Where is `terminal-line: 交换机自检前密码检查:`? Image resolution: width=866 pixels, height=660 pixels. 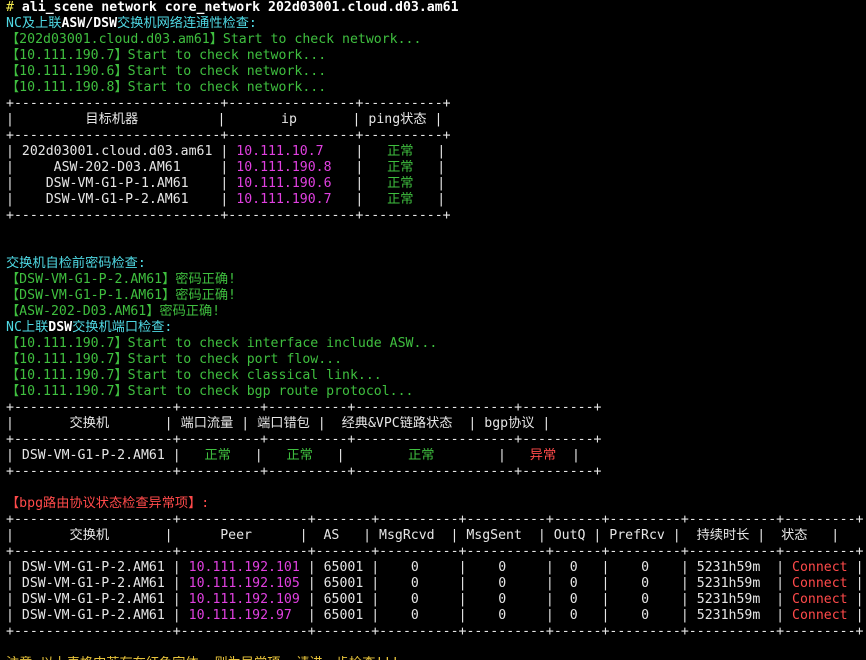
terminal-line: 交换机自检前密码检查: is located at coordinates (436, 264).